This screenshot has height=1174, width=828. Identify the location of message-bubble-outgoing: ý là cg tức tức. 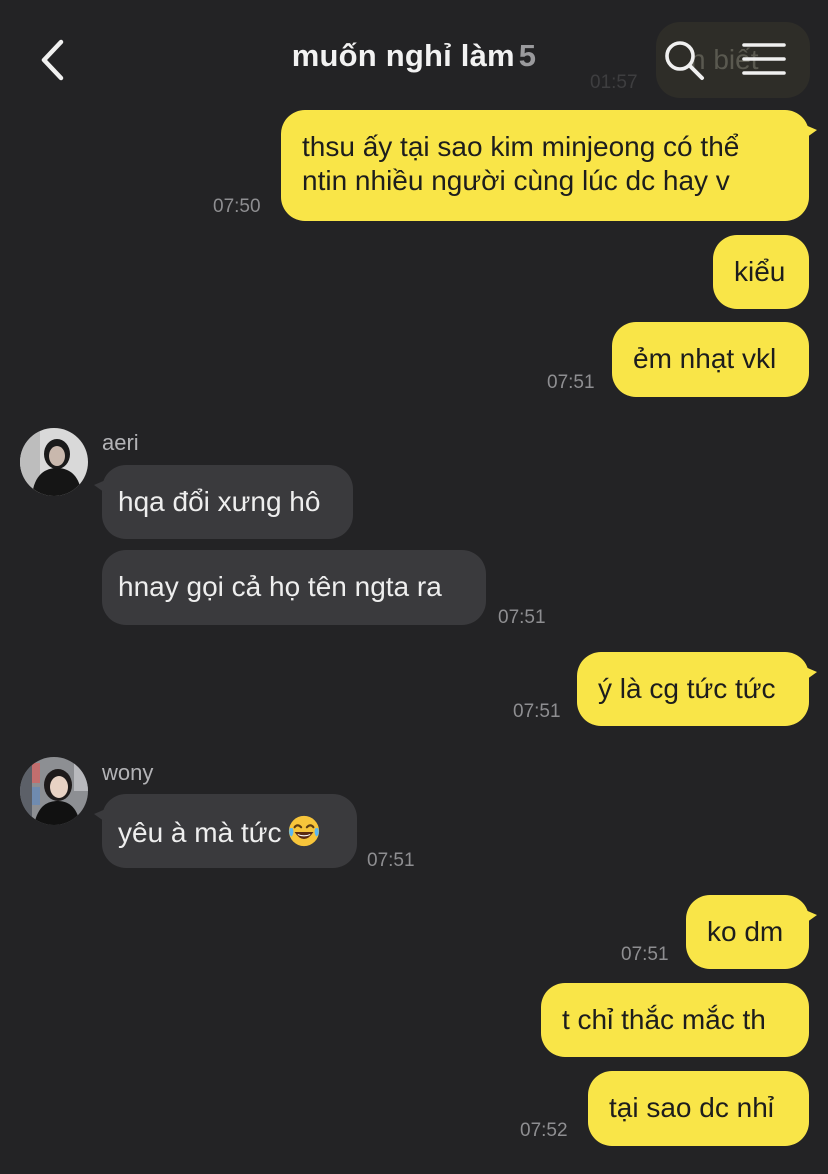
(697, 689).